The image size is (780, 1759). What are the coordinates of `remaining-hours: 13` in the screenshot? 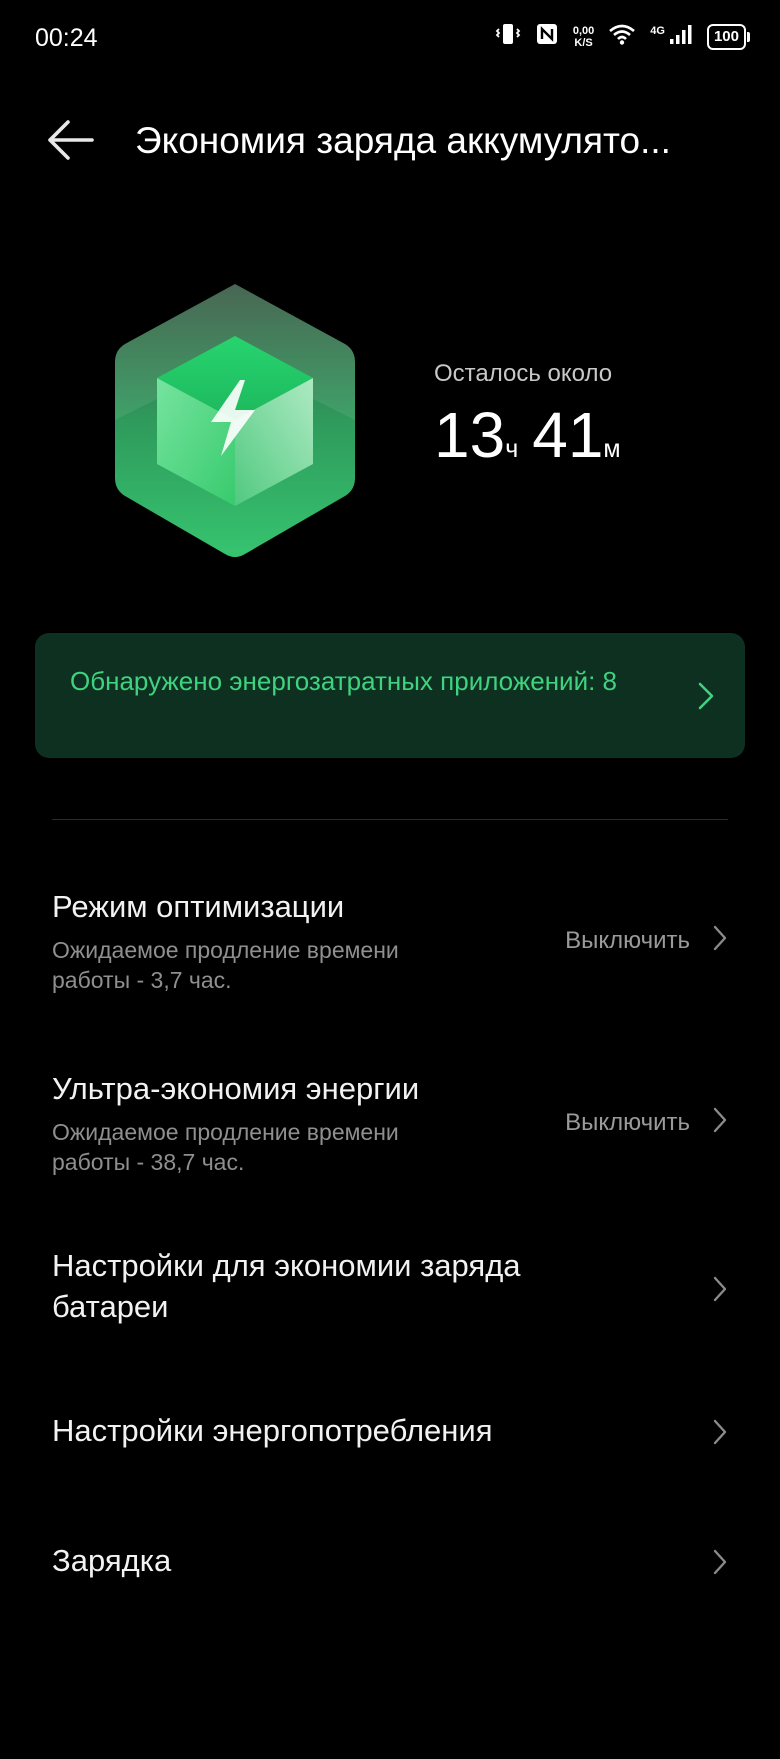 It's located at (470, 435).